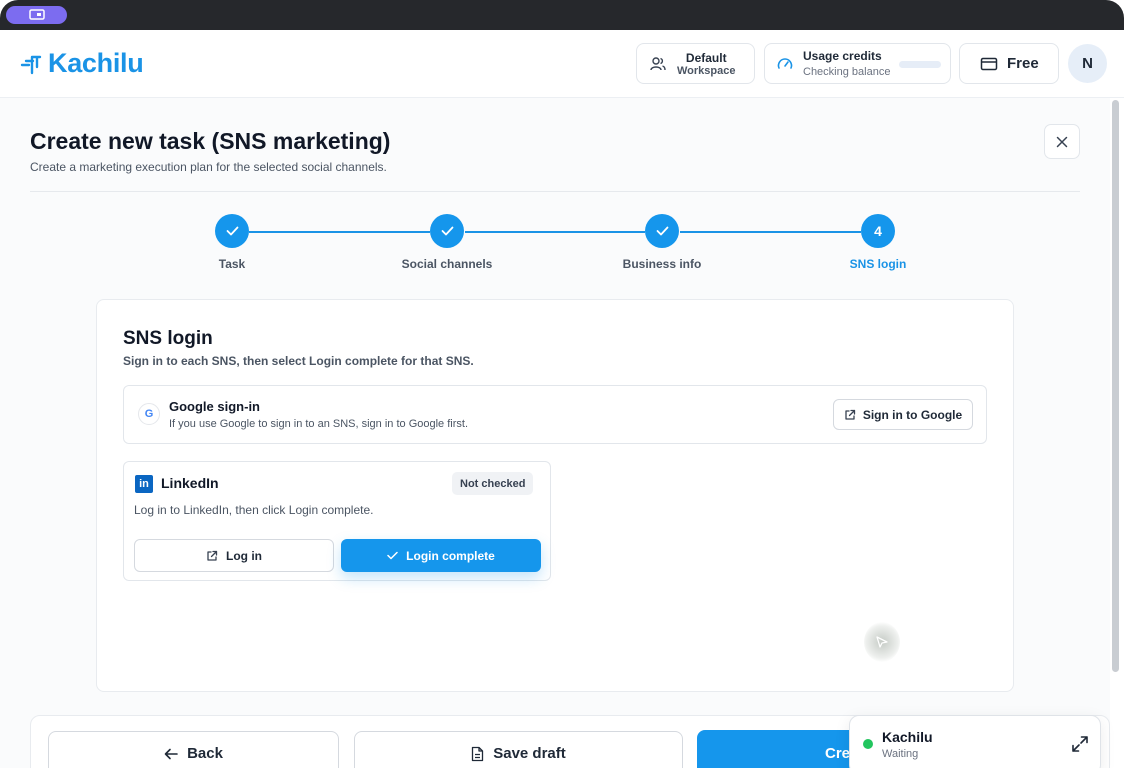 The width and height of the screenshot is (1124, 768). I want to click on google-signin-title: Google sign-in, so click(214, 406).